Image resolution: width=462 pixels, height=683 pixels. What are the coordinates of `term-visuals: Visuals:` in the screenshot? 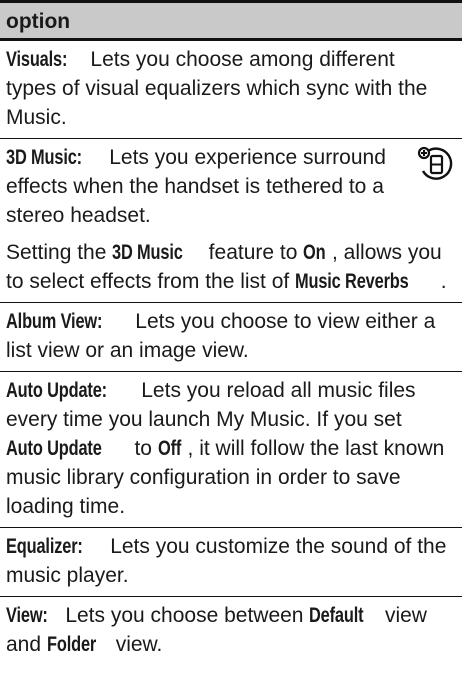 It's located at (37, 59).